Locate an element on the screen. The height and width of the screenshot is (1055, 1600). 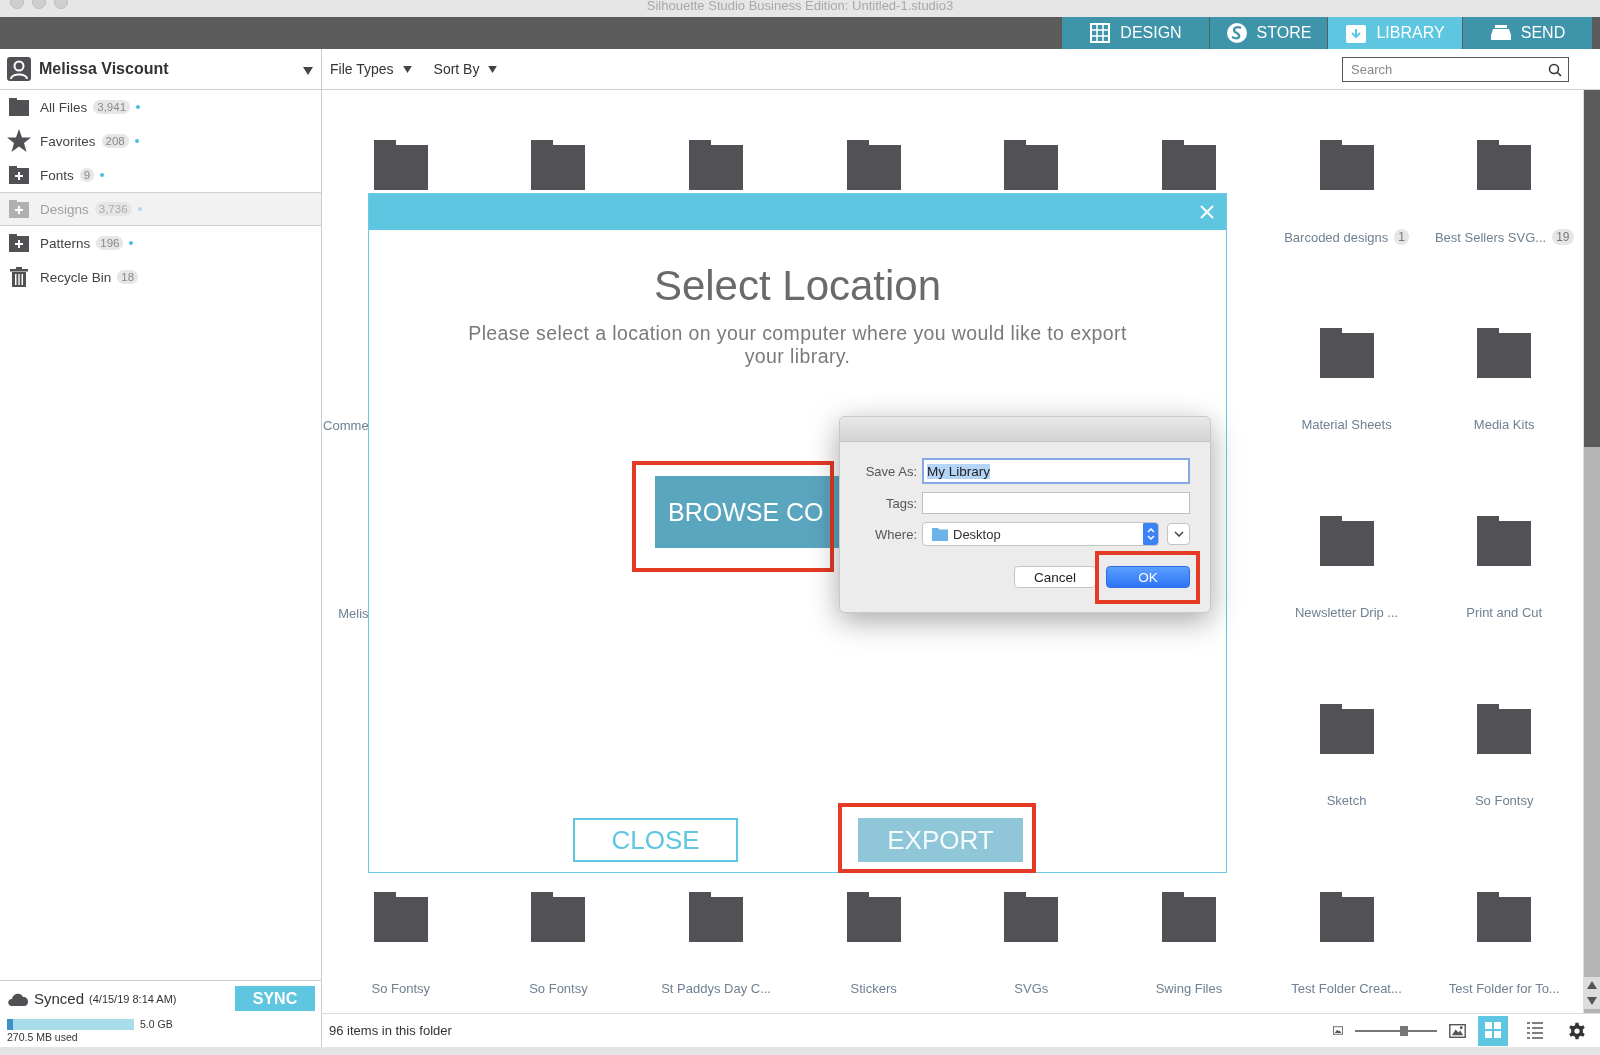
text-field: My Library is located at coordinates (1056, 471).